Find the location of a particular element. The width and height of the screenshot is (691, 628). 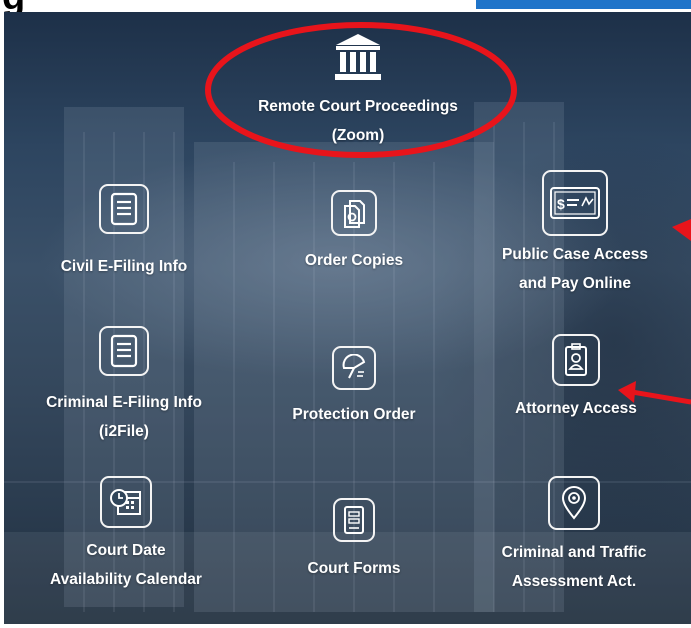

attorney-access-label: Attorney Access is located at coordinates (576, 408).